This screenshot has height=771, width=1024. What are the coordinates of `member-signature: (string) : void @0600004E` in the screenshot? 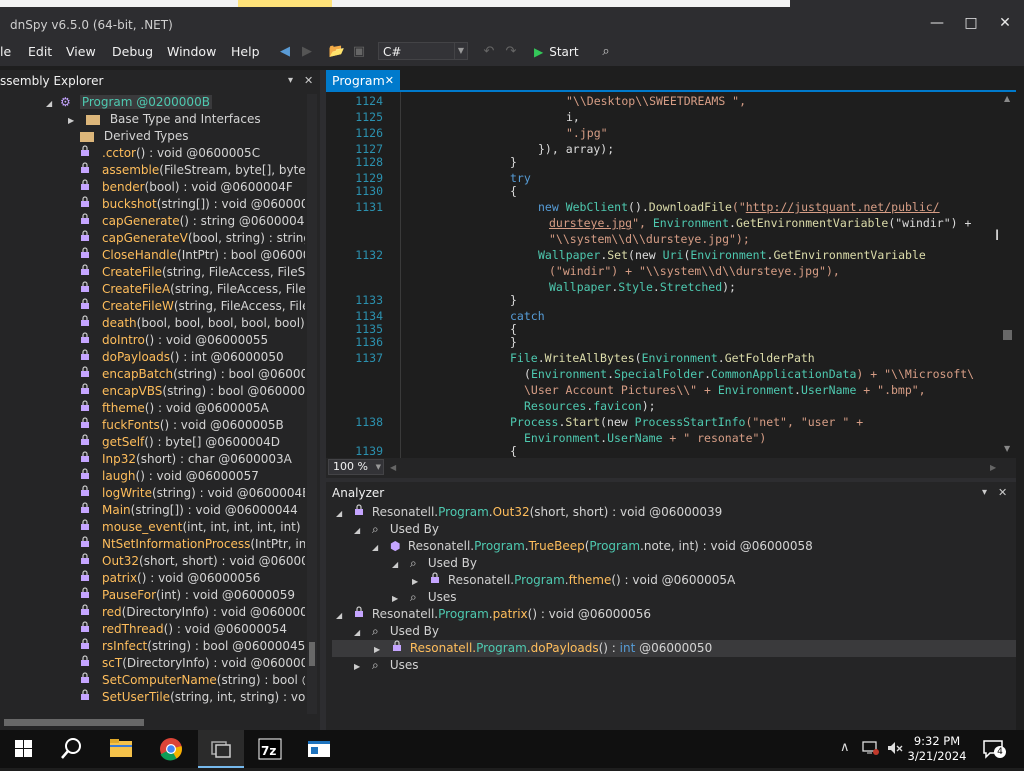 It's located at (228, 493).